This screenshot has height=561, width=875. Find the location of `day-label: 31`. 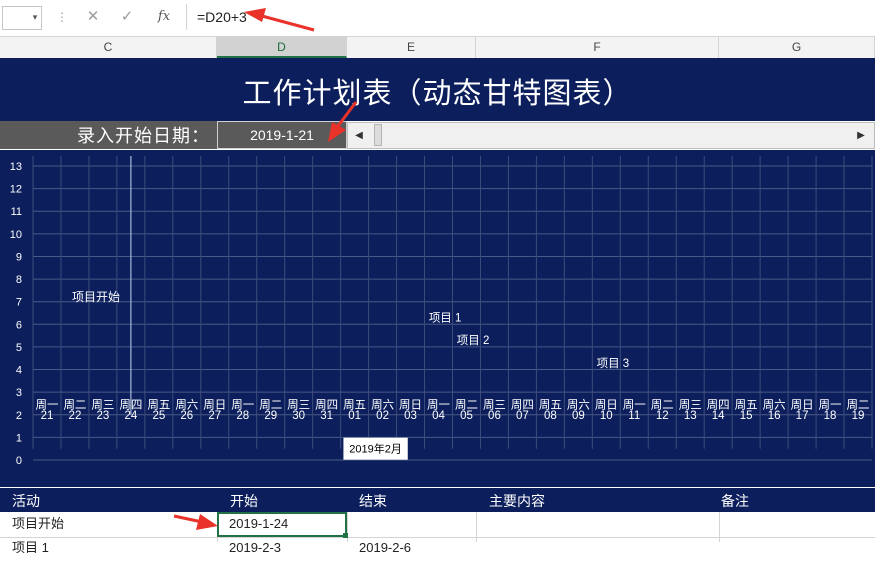

day-label: 31 is located at coordinates (326, 416).